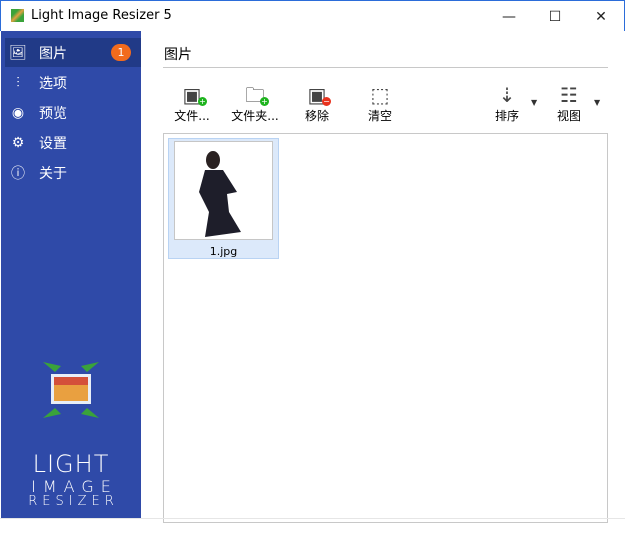 The height and width of the screenshot is (538, 625). I want to click on sort-icon: ⇣, so click(507, 95).